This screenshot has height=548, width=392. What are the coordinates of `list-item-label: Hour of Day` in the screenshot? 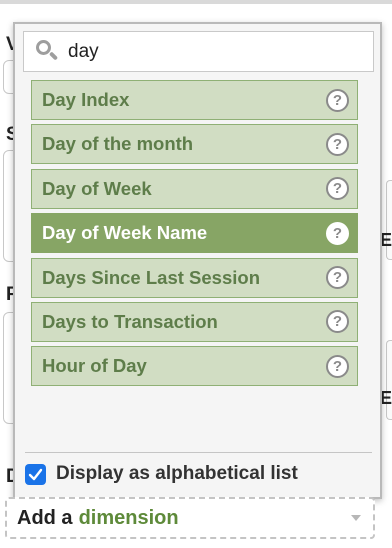 It's located at (94, 366).